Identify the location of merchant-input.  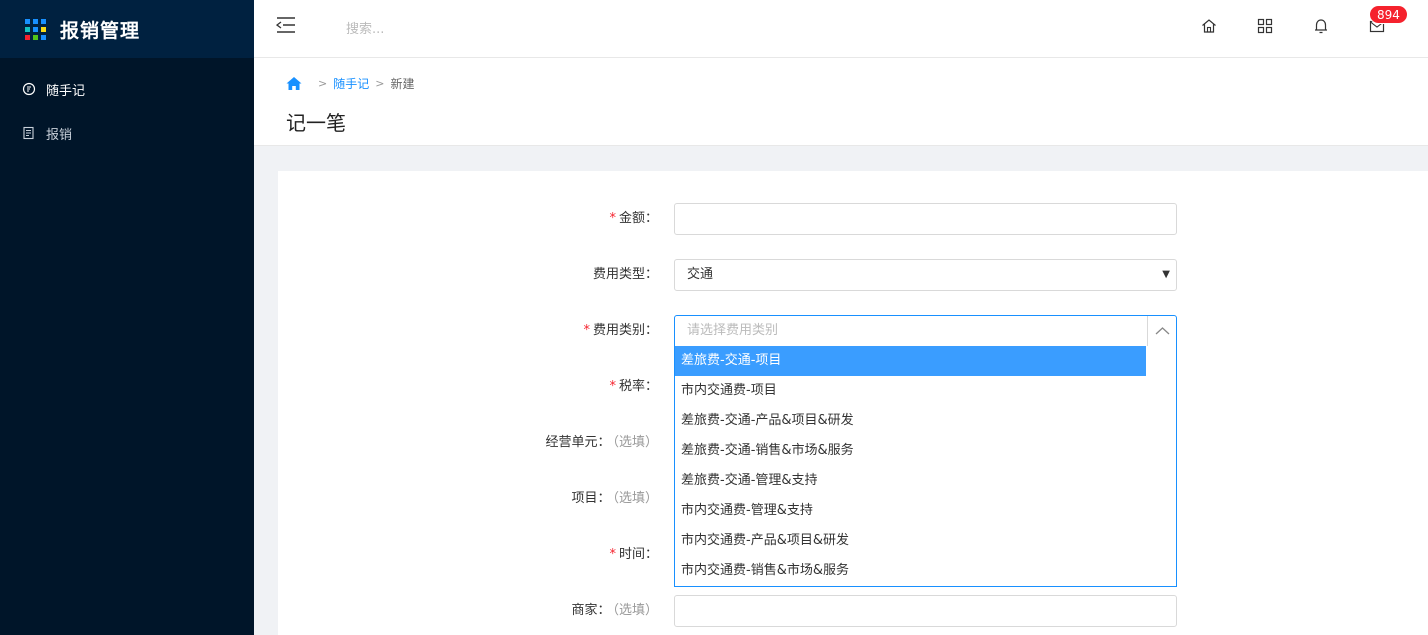
(925, 611).